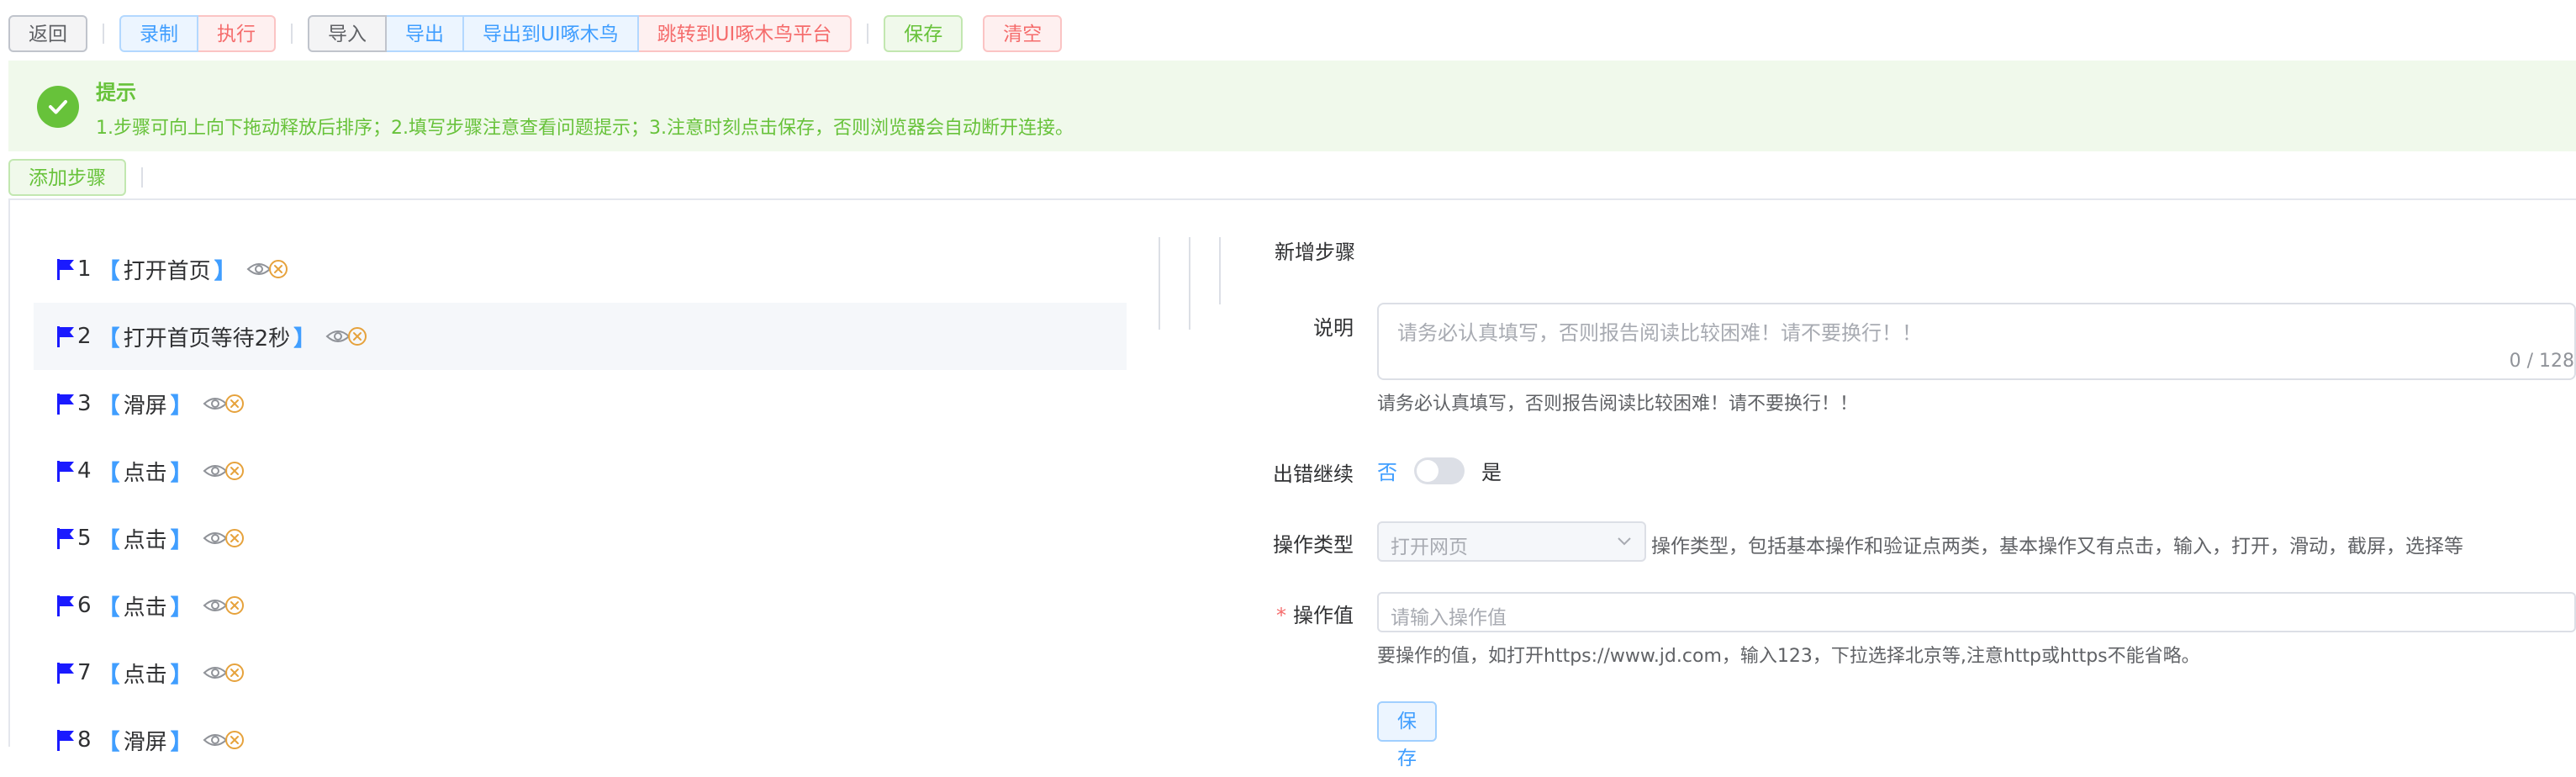  Describe the element at coordinates (1618, 404) in the screenshot. I see `desc-hint: 请务必认真填写，否则报告阅读比较困难！请不要换行！！` at that location.